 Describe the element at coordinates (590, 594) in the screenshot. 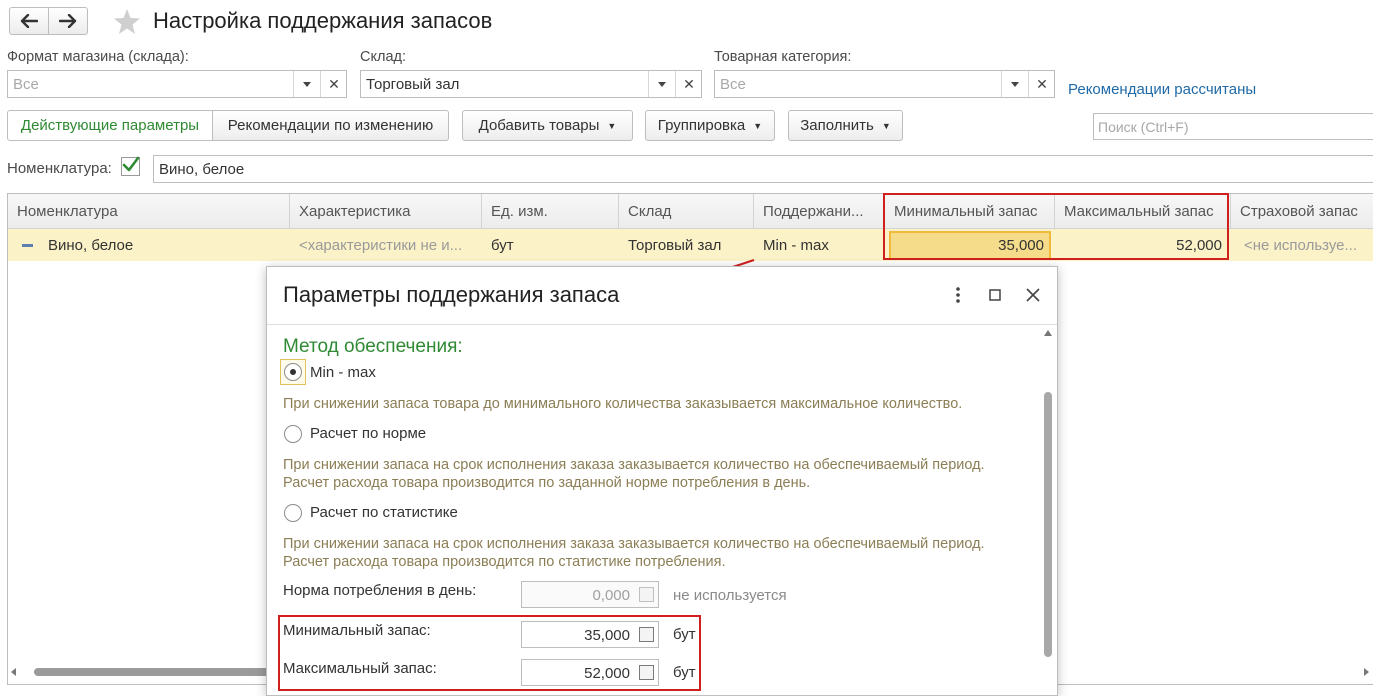

I see `norm-field: 0,000` at that location.